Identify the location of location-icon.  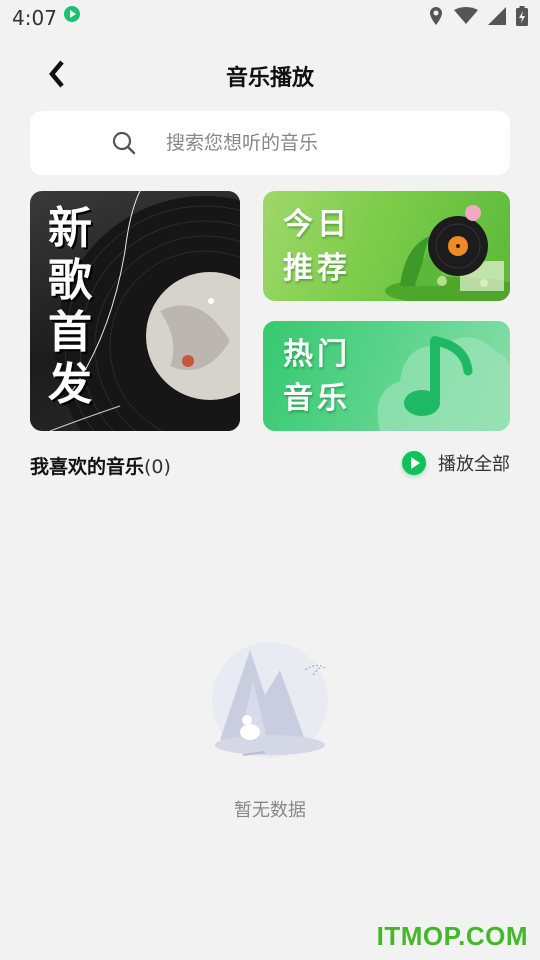
(436, 16).